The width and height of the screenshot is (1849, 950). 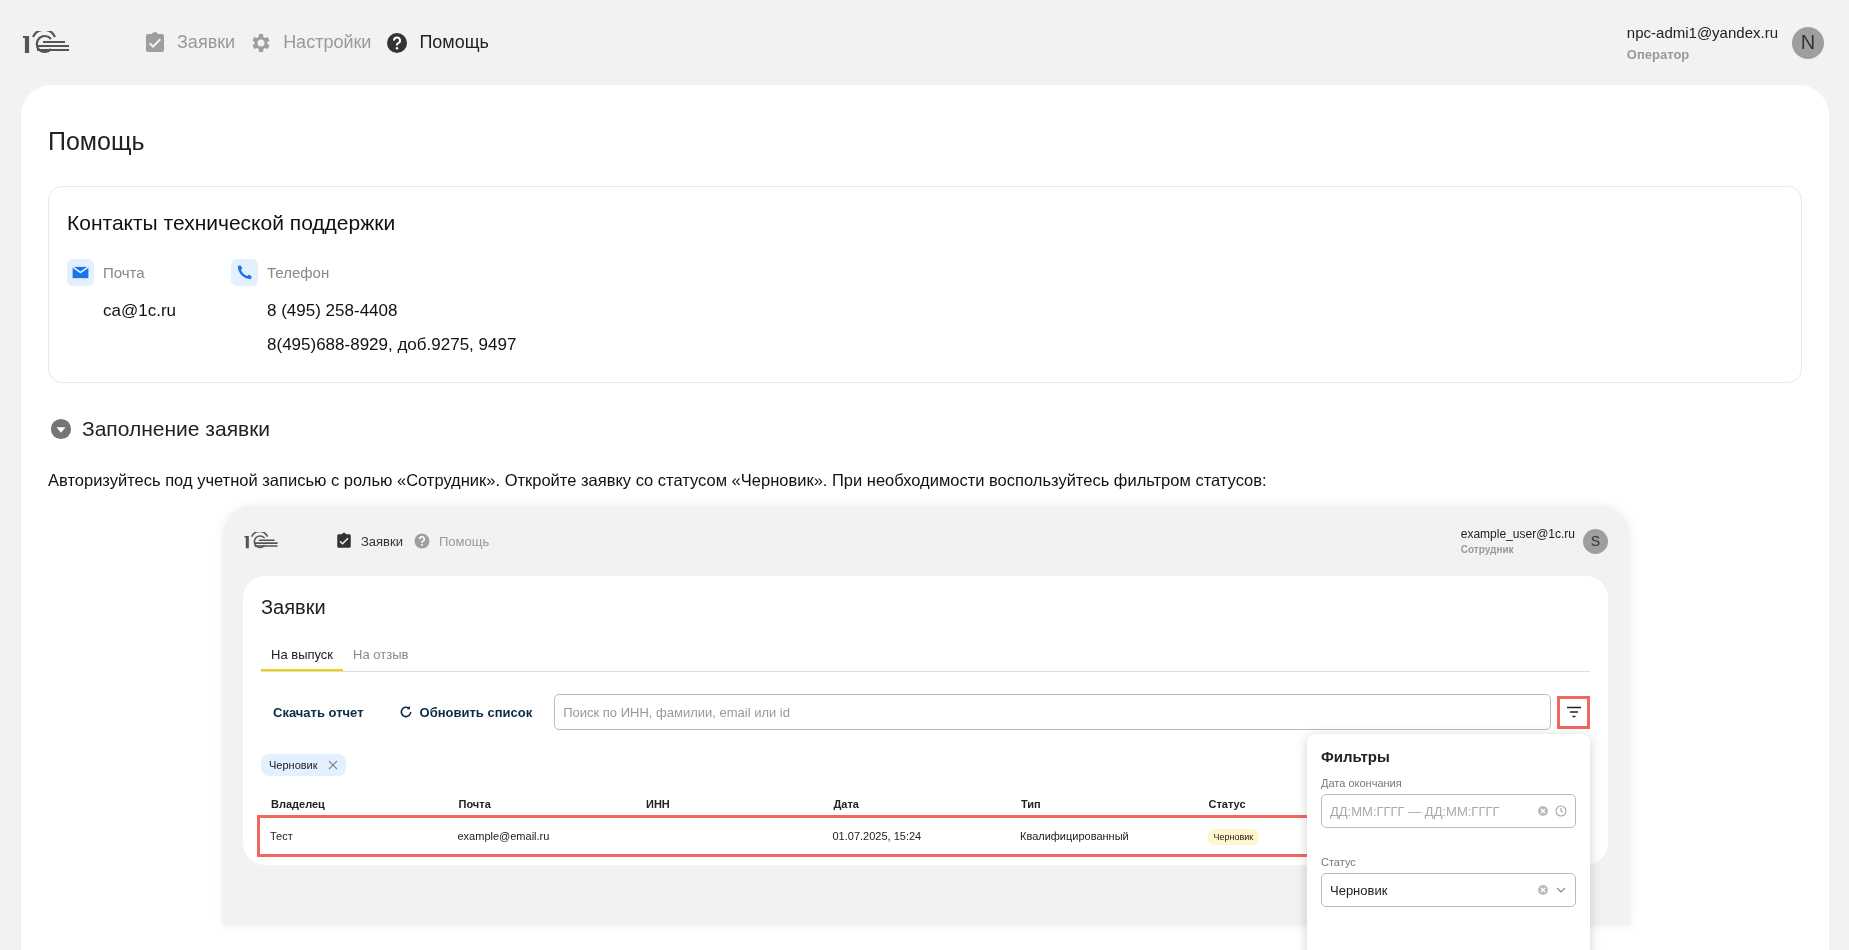 What do you see at coordinates (124, 272) in the screenshot?
I see `contact-label: Почта` at bounding box center [124, 272].